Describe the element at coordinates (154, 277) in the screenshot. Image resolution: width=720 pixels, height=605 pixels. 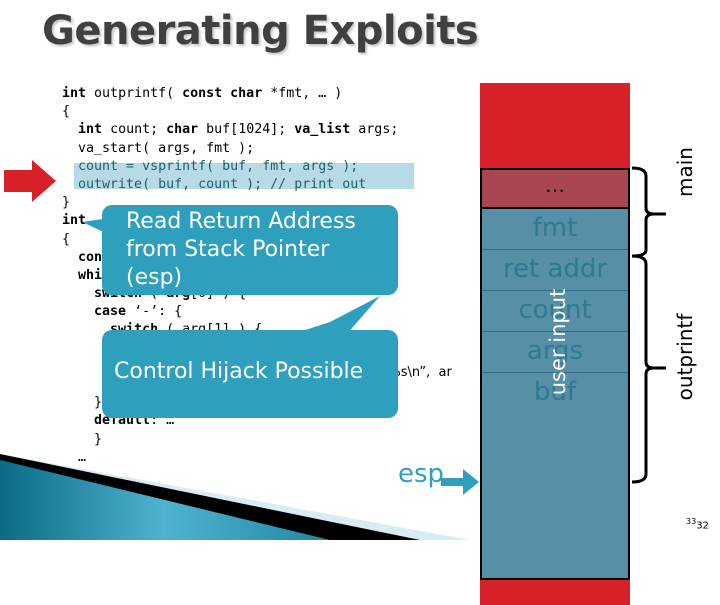
I see `callout1-line: (esp)` at that location.